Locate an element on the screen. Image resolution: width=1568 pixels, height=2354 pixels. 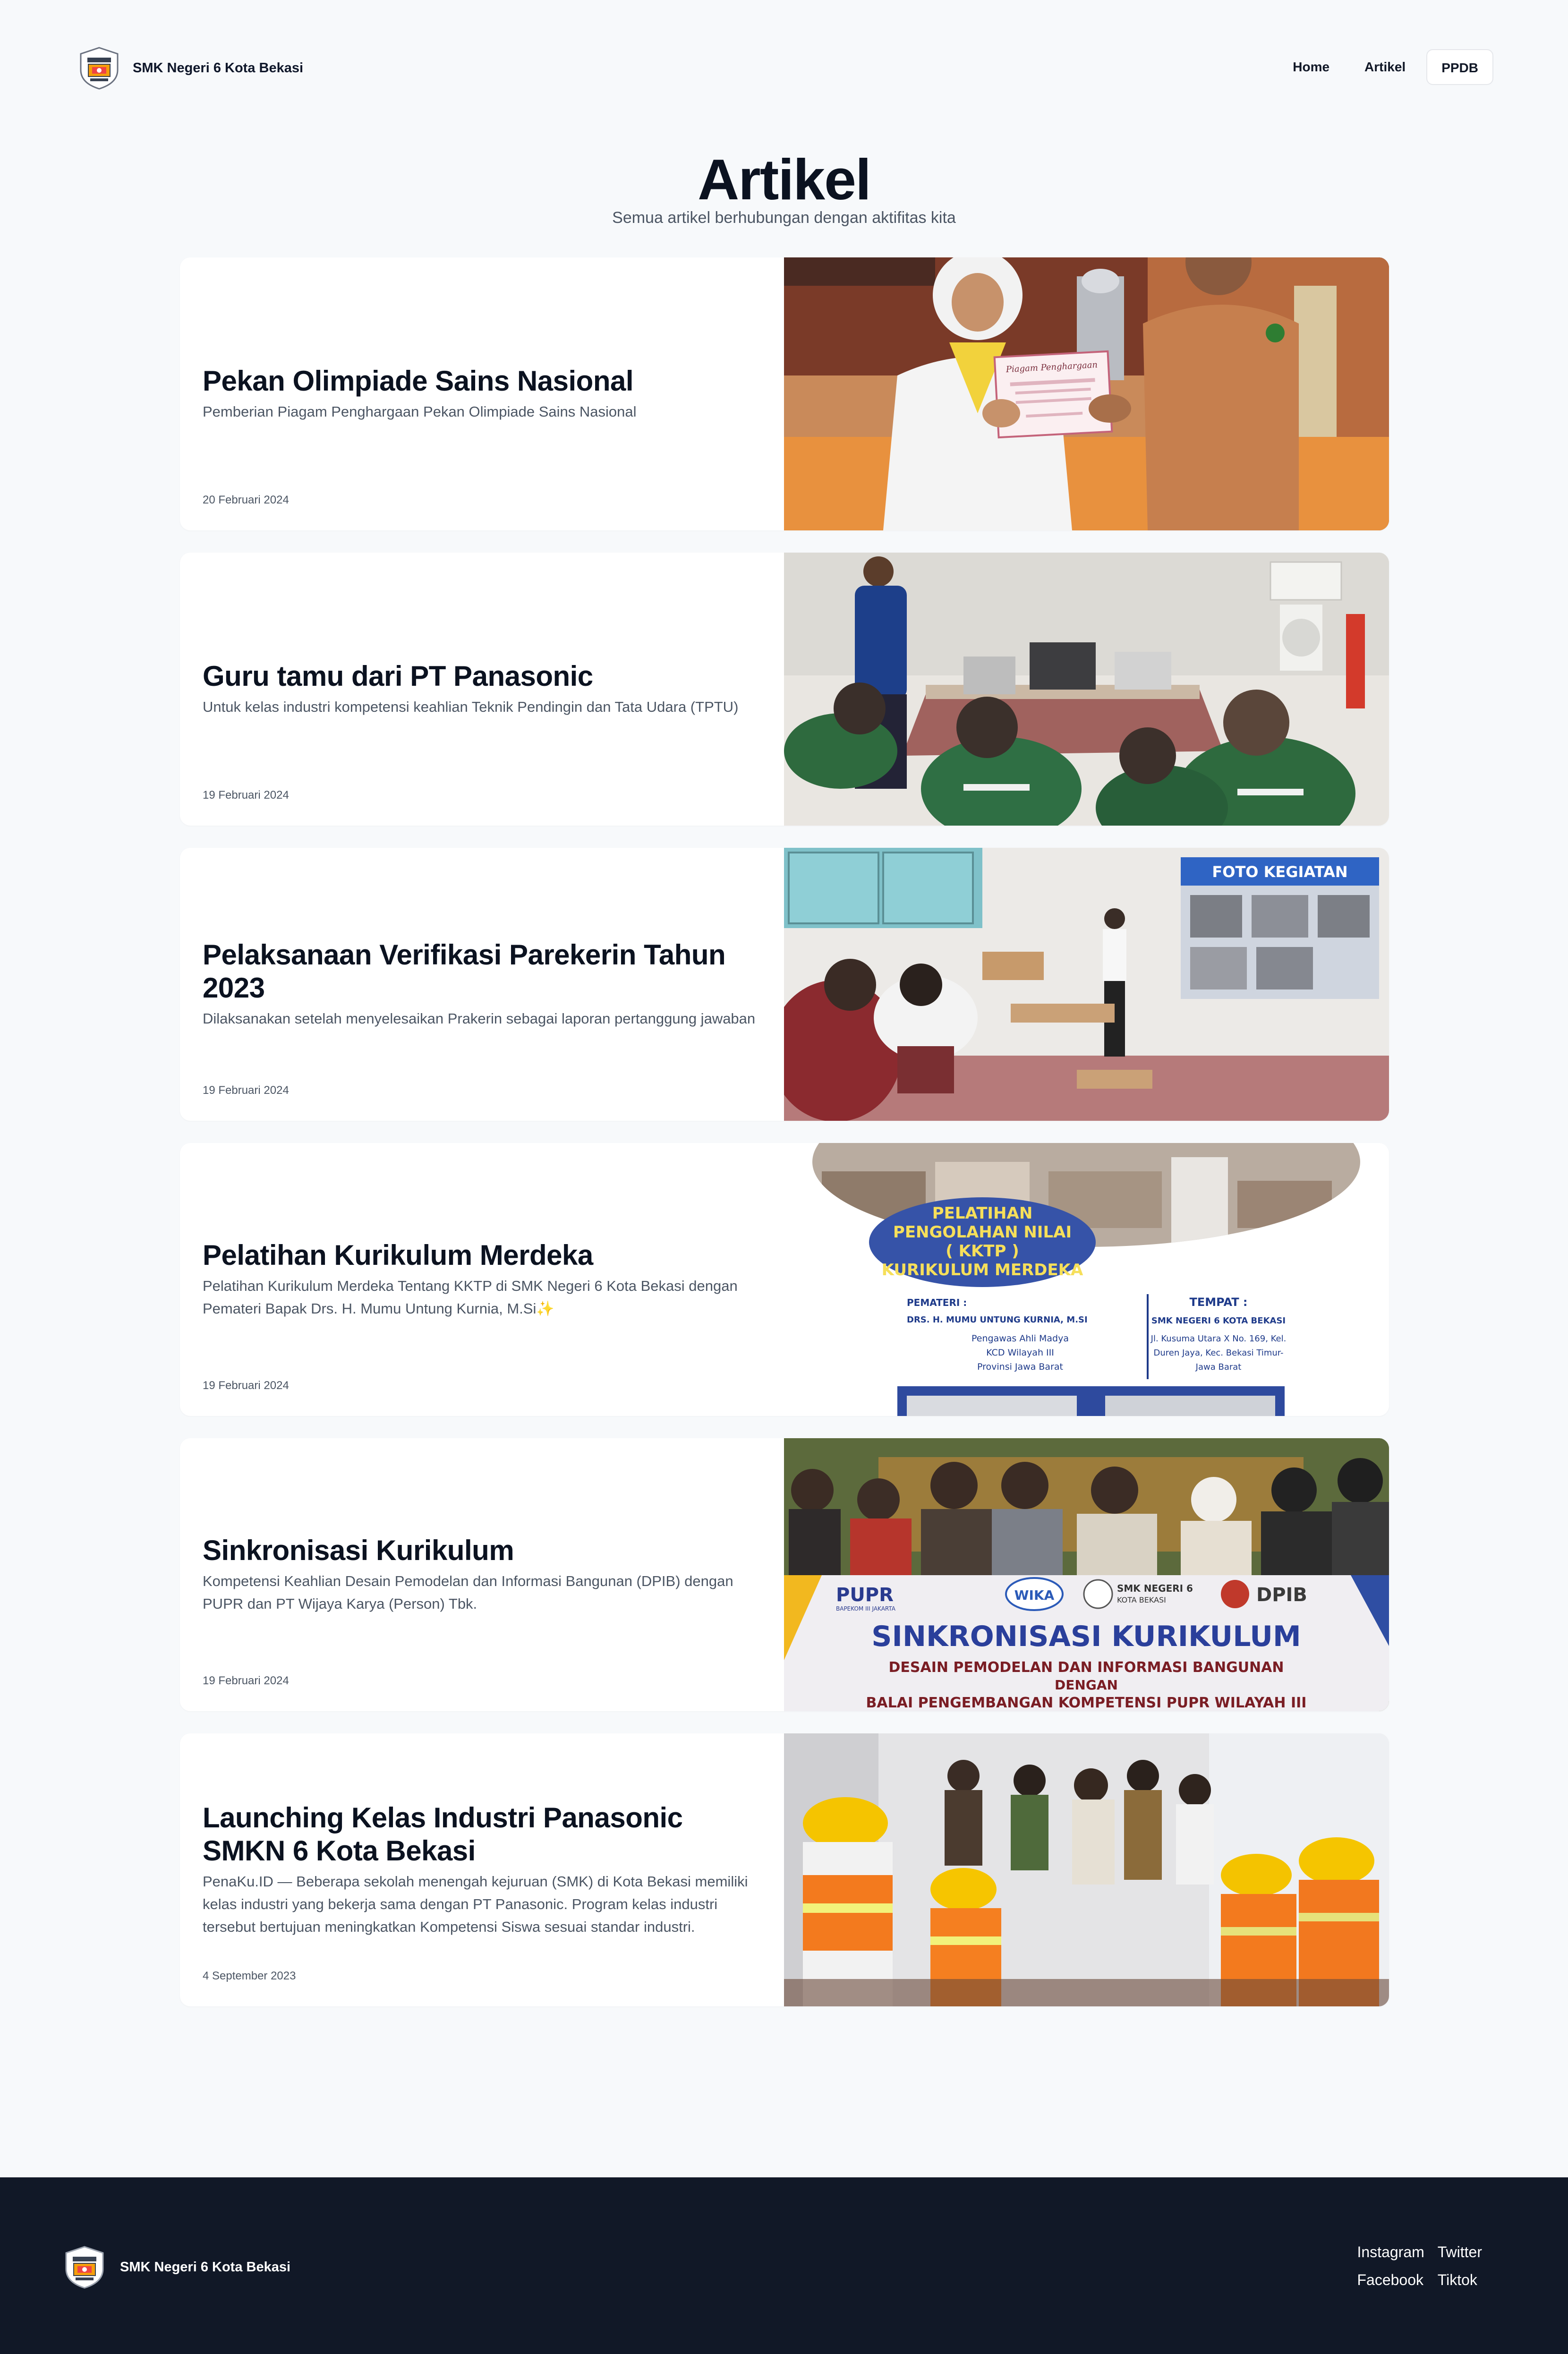
poster-line3: ( KKTP ) is located at coordinates (982, 1251).